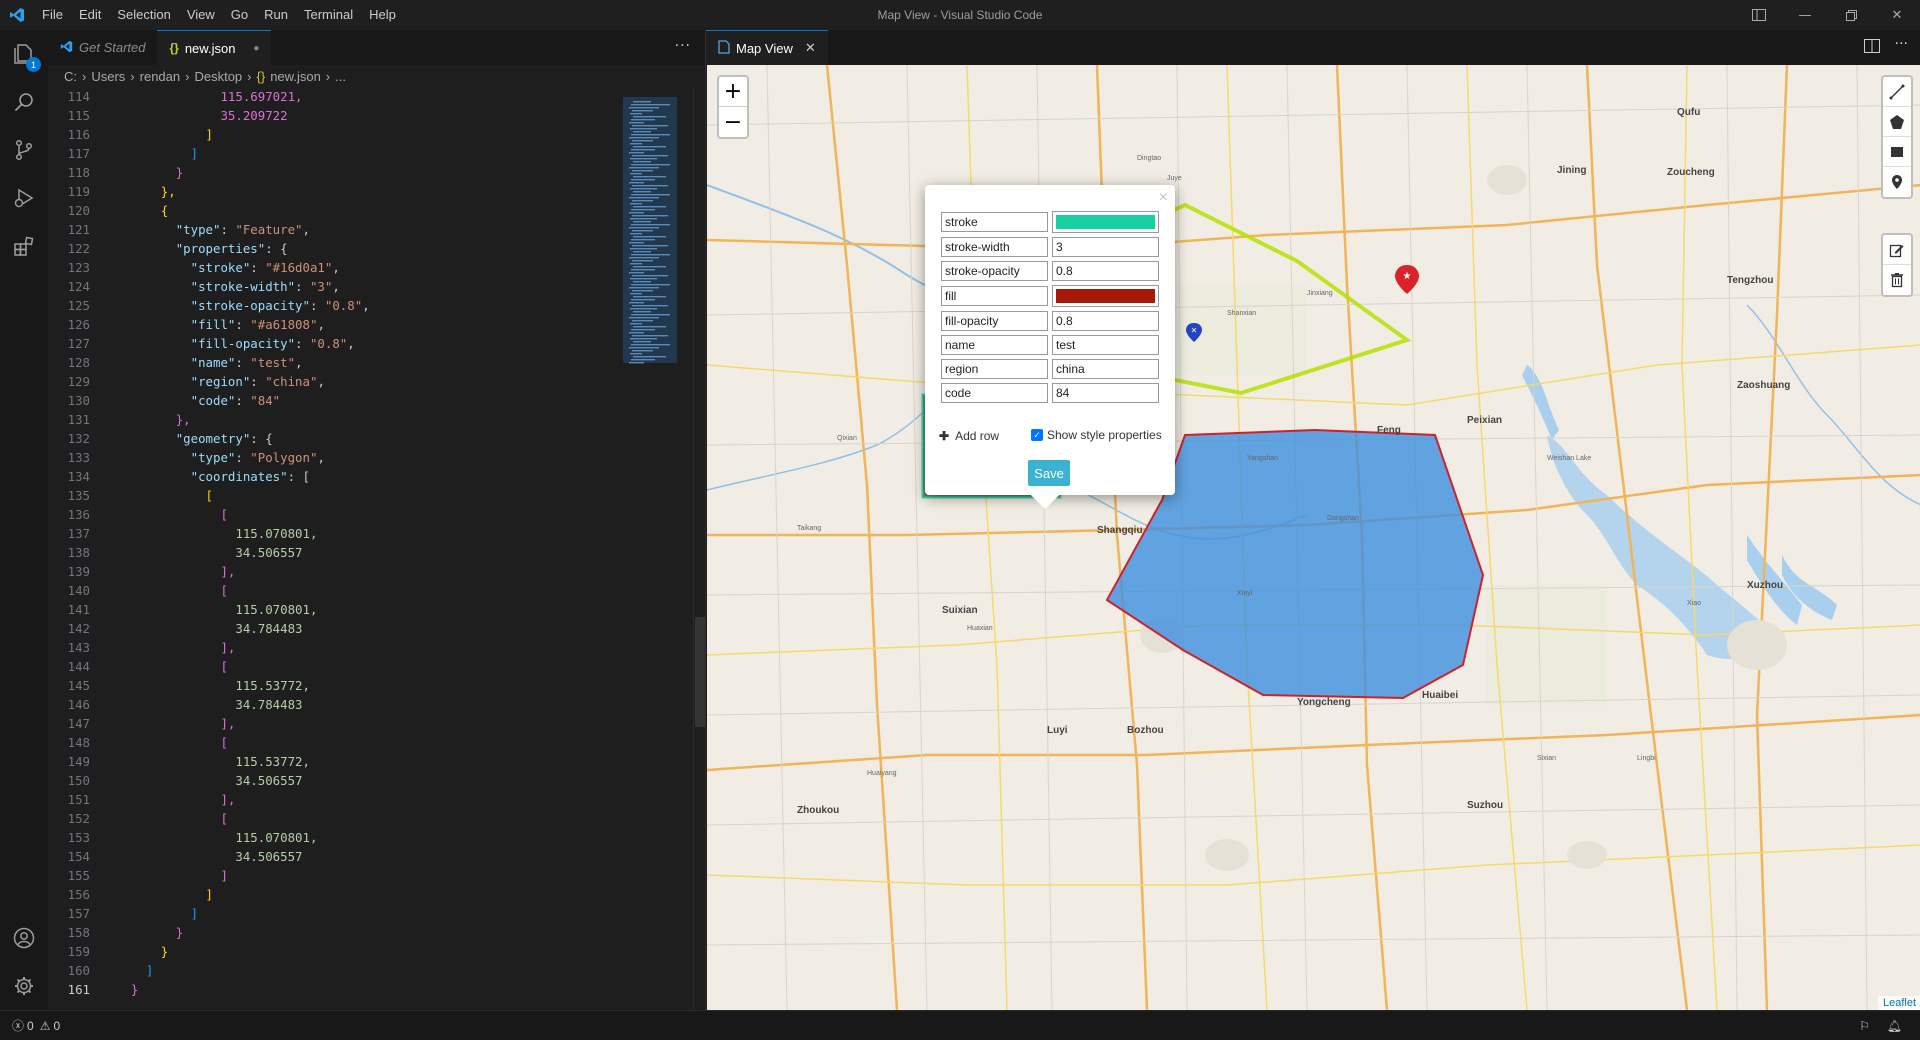 This screenshot has width=1920, height=1040. I want to click on warning-count: 0, so click(57, 1025).